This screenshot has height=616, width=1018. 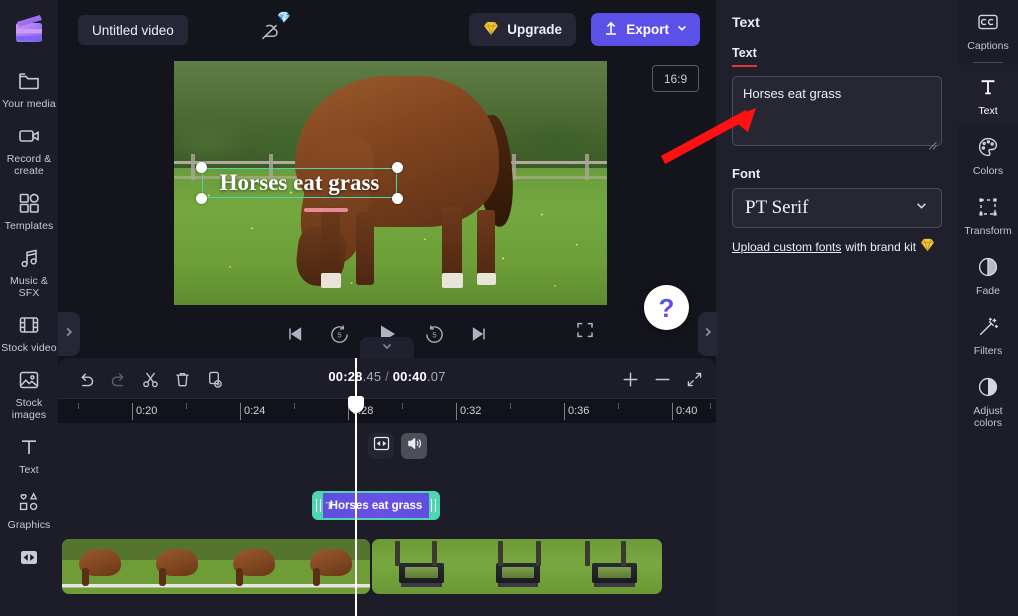 I want to click on export-label: Export, so click(x=647, y=29).